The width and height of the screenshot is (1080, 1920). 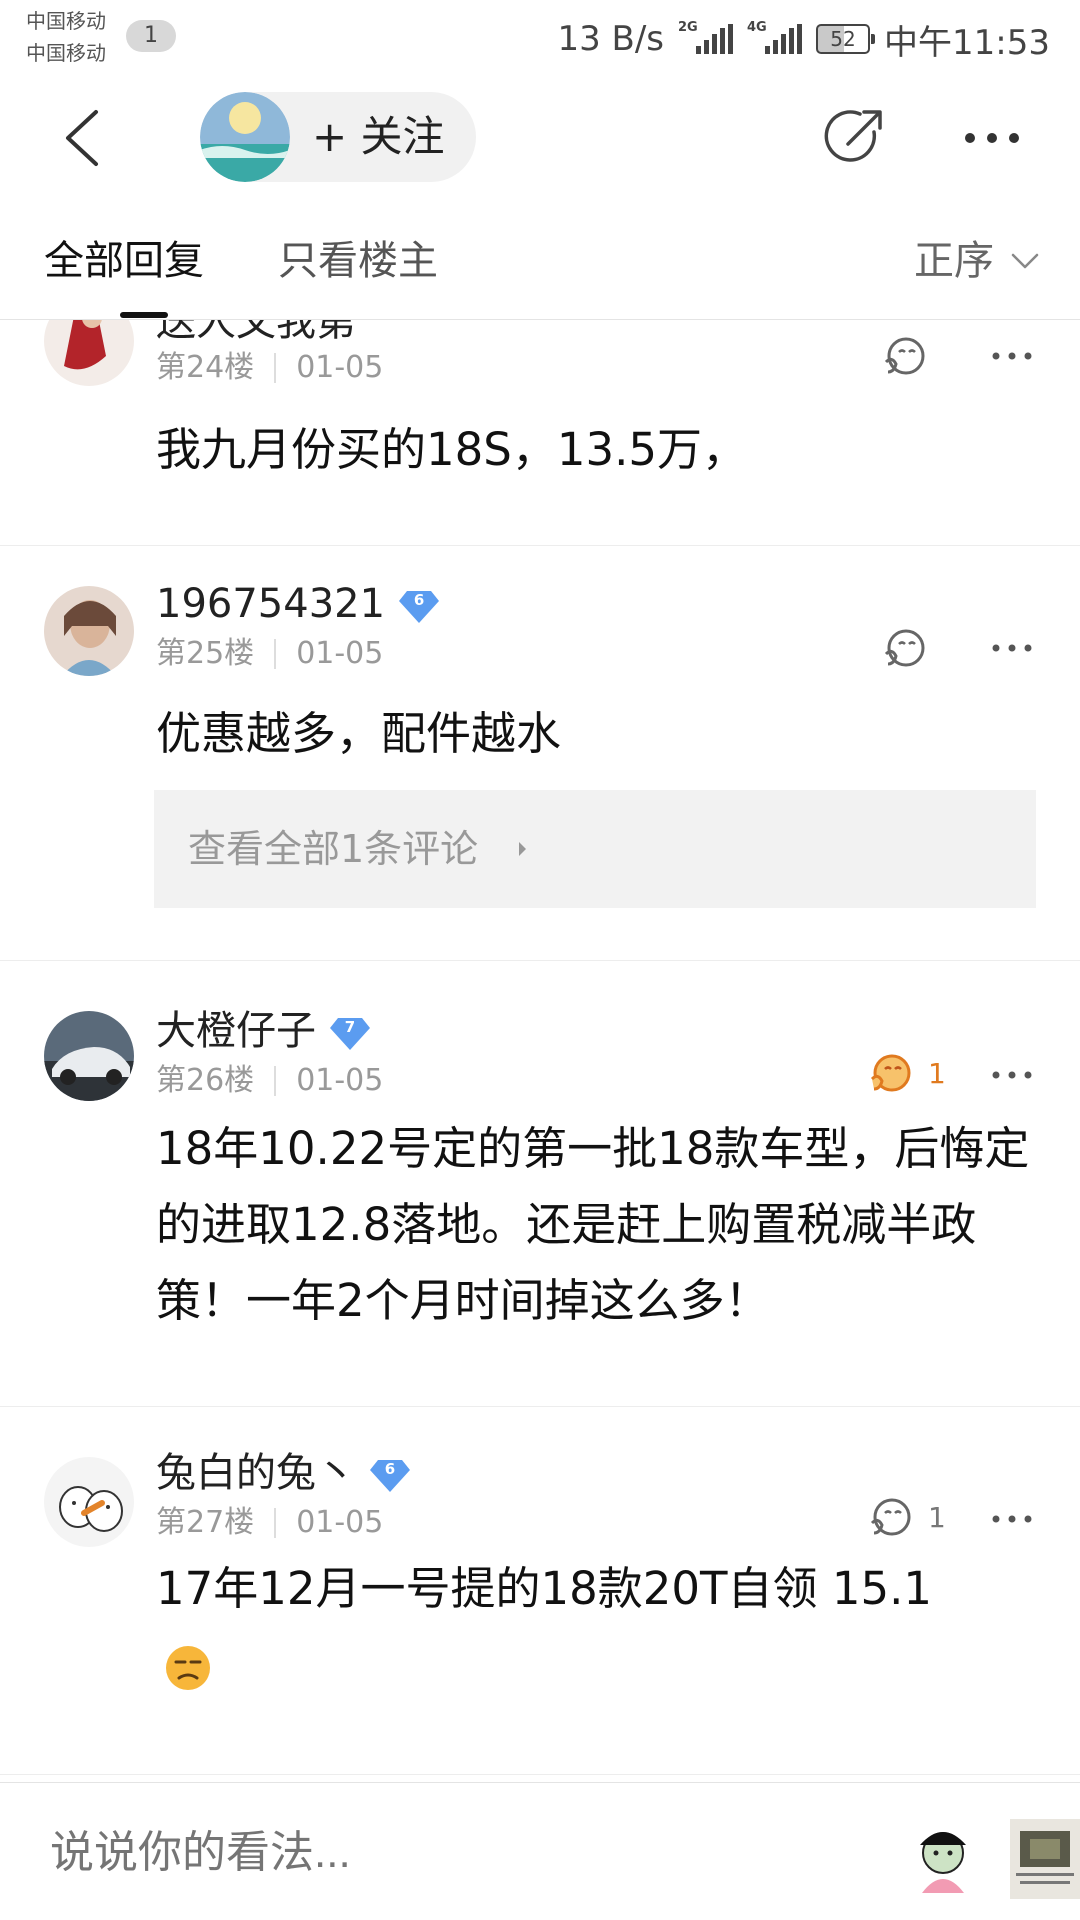 What do you see at coordinates (269, 1523) in the screenshot?
I see `reply-meta: 第27楼 01-05` at bounding box center [269, 1523].